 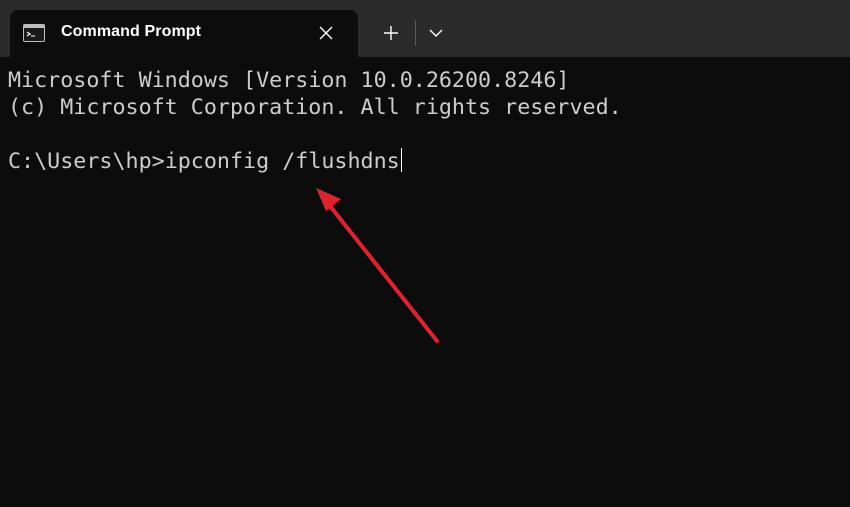 I want to click on chevron-down-icon, so click(x=436, y=33).